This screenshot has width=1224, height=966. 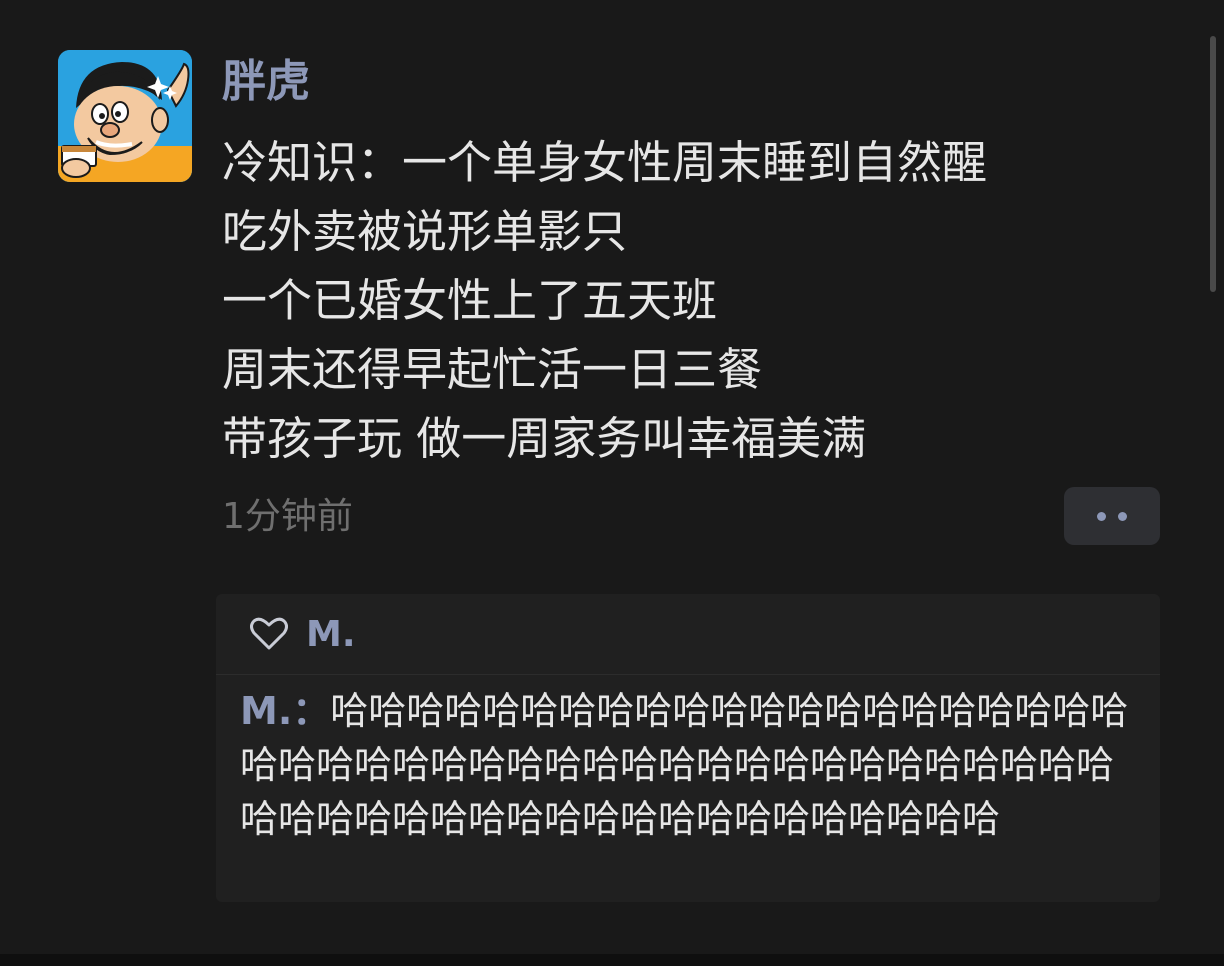 What do you see at coordinates (1213, 164) in the screenshot?
I see `scrollbar` at bounding box center [1213, 164].